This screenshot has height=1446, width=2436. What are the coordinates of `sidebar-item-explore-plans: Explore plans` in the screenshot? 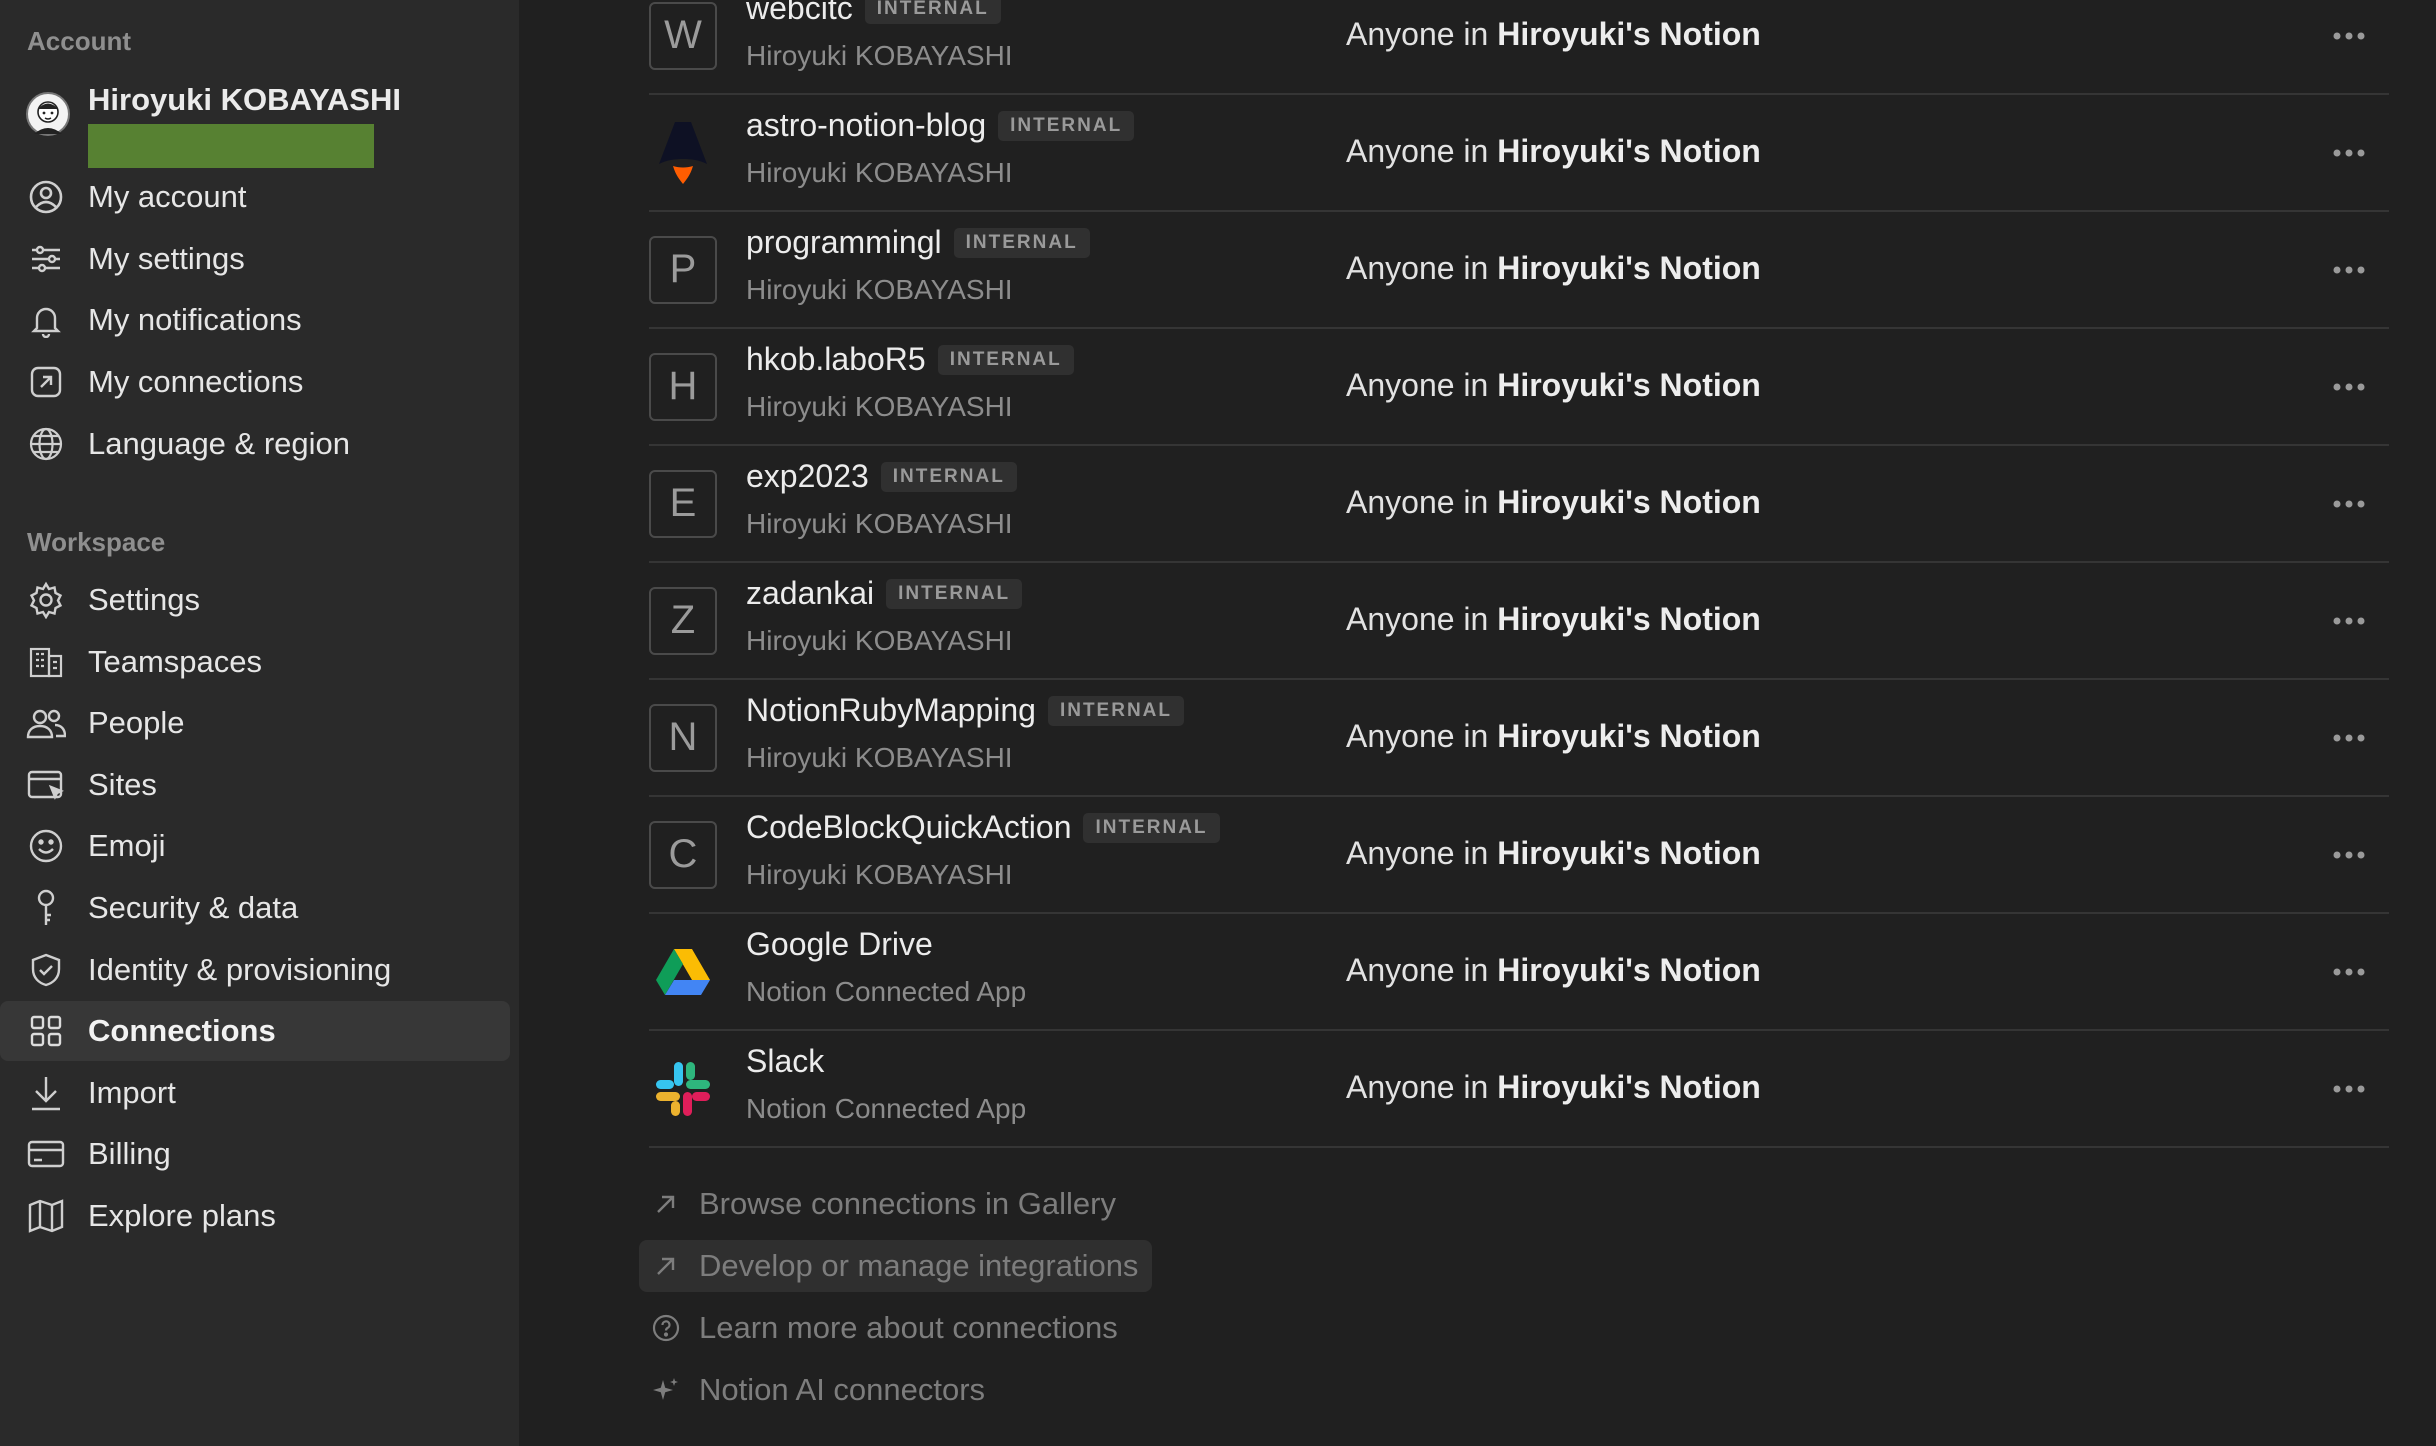 It's located at (255, 1216).